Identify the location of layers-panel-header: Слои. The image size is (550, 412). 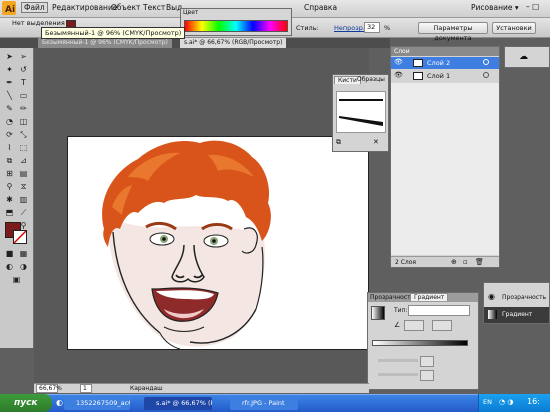
(445, 51).